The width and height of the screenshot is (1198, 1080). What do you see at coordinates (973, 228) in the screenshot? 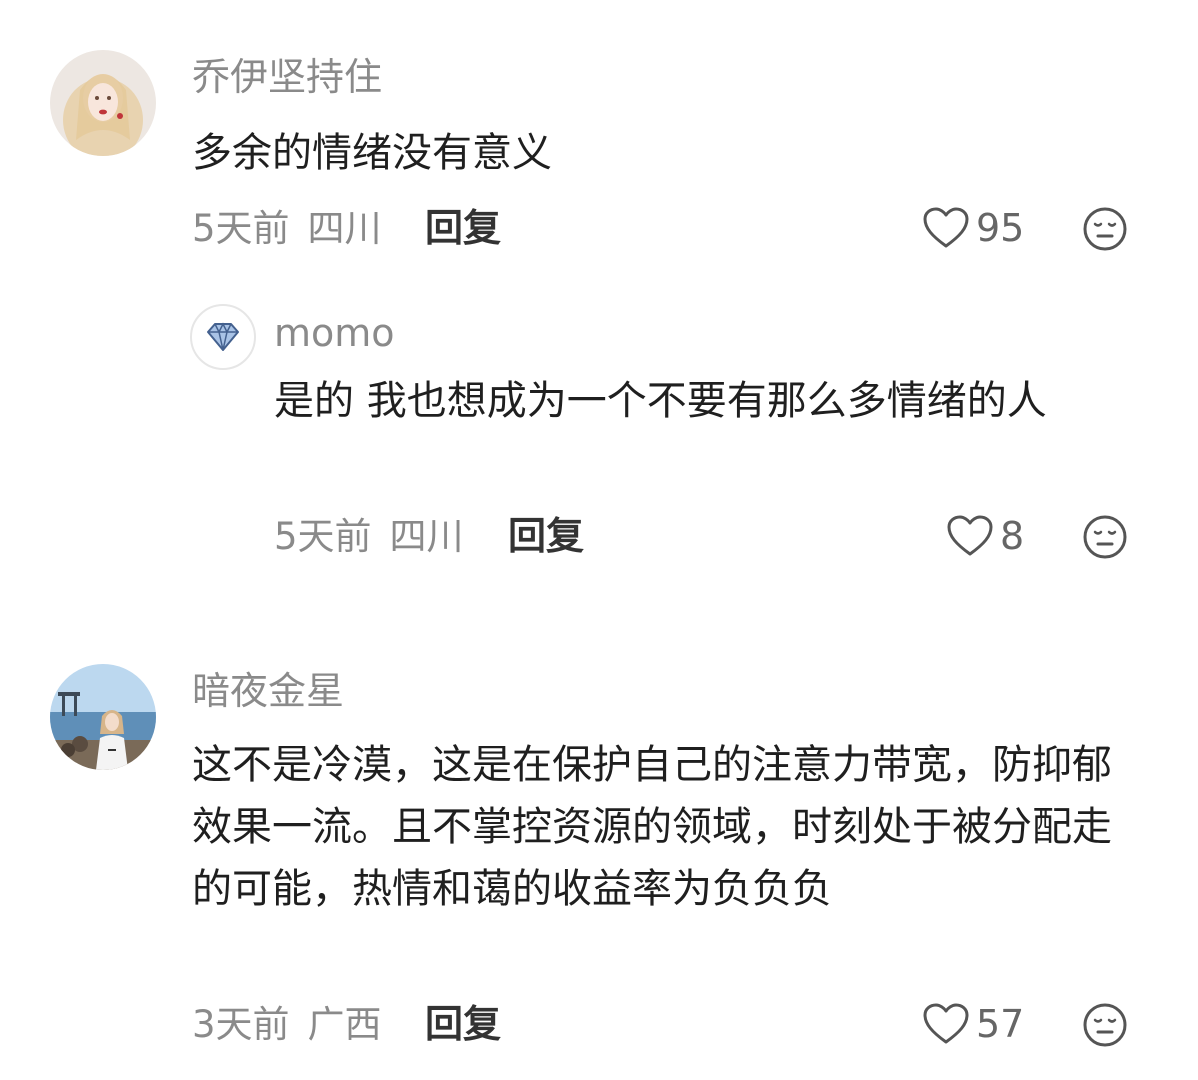
I see `like-button: 95` at bounding box center [973, 228].